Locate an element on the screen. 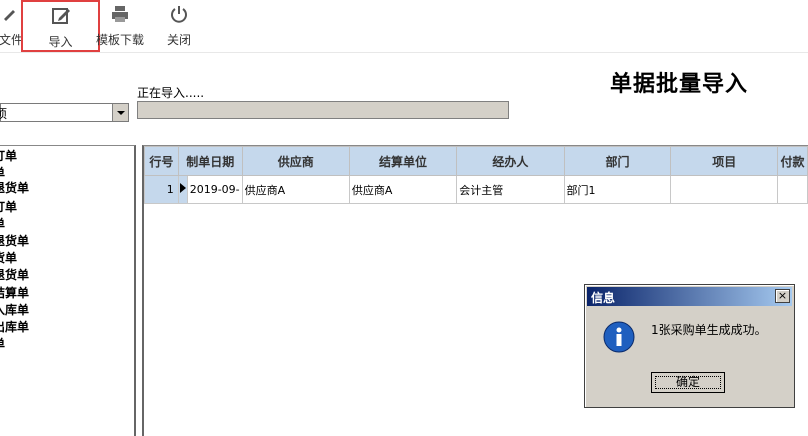 The width and height of the screenshot is (808, 436). col-header-date: 制单日期 is located at coordinates (210, 161).